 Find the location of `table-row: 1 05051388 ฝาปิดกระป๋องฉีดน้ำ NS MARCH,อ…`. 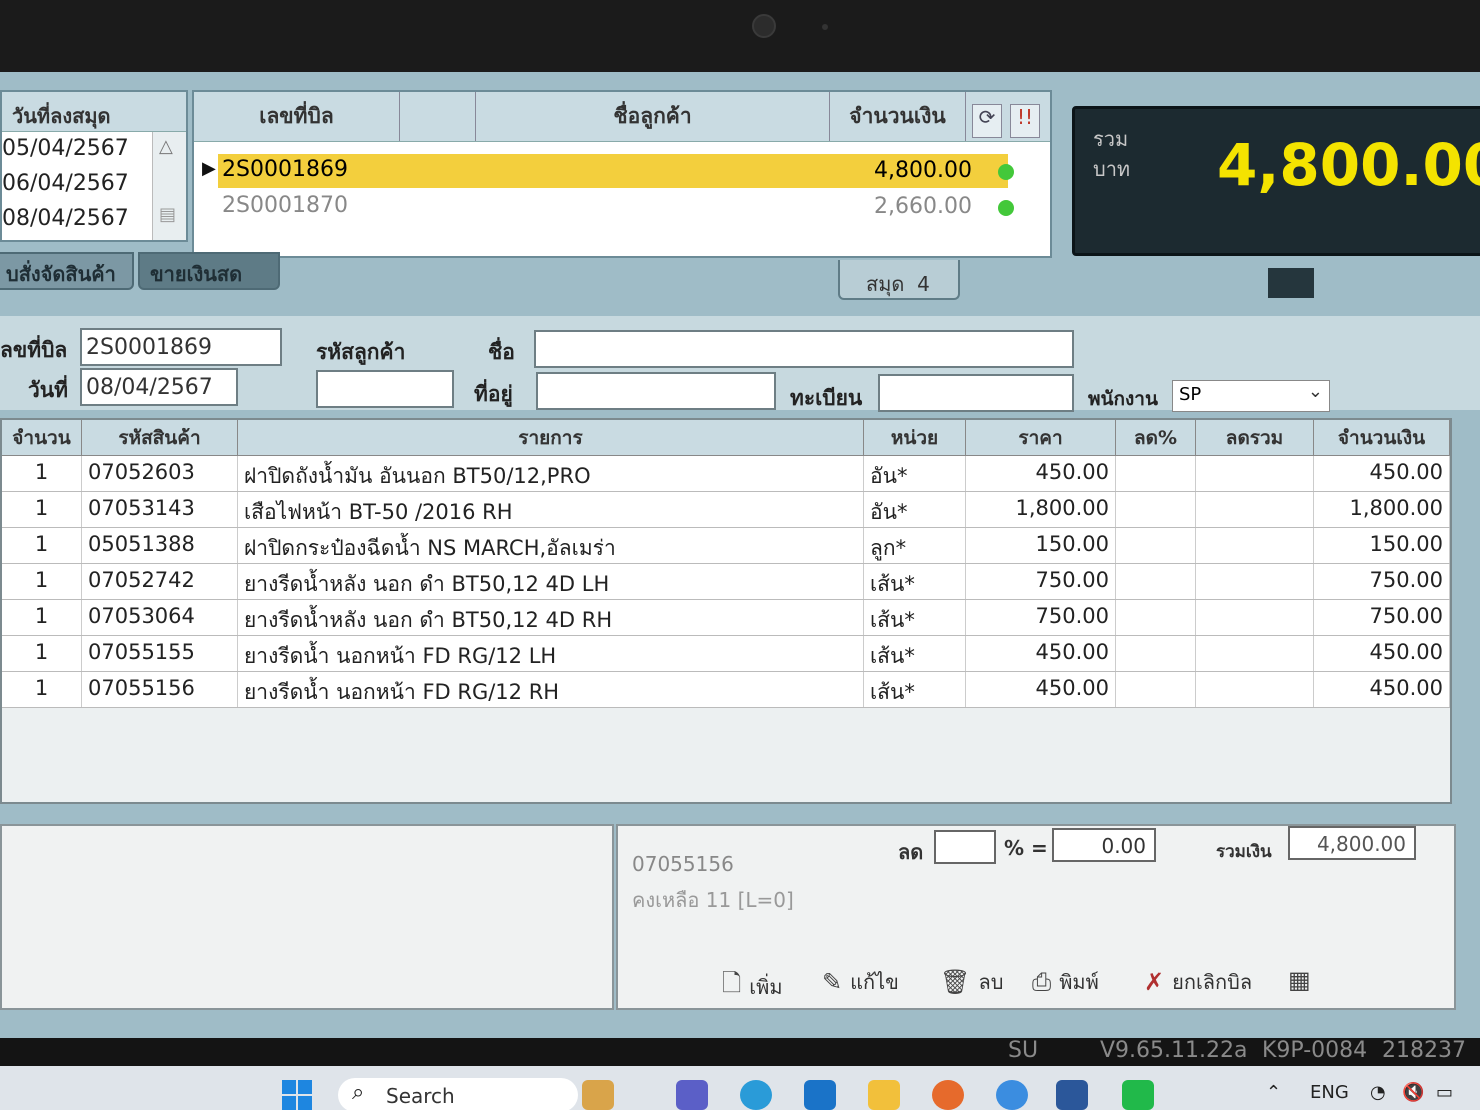

table-row: 1 05051388 ฝาปิดกระป๋องฉีดน้ำ NS MARCH,อ… is located at coordinates (726, 546).